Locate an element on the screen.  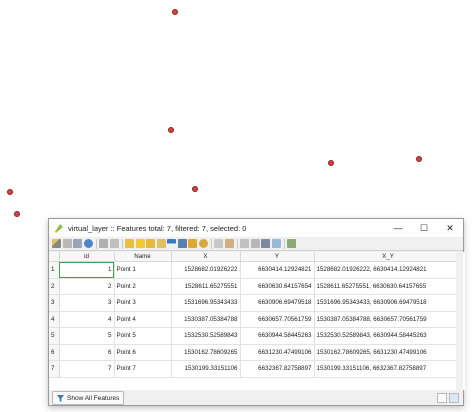
cell-x: 1532530.52589843 is located at coordinates (206, 336).